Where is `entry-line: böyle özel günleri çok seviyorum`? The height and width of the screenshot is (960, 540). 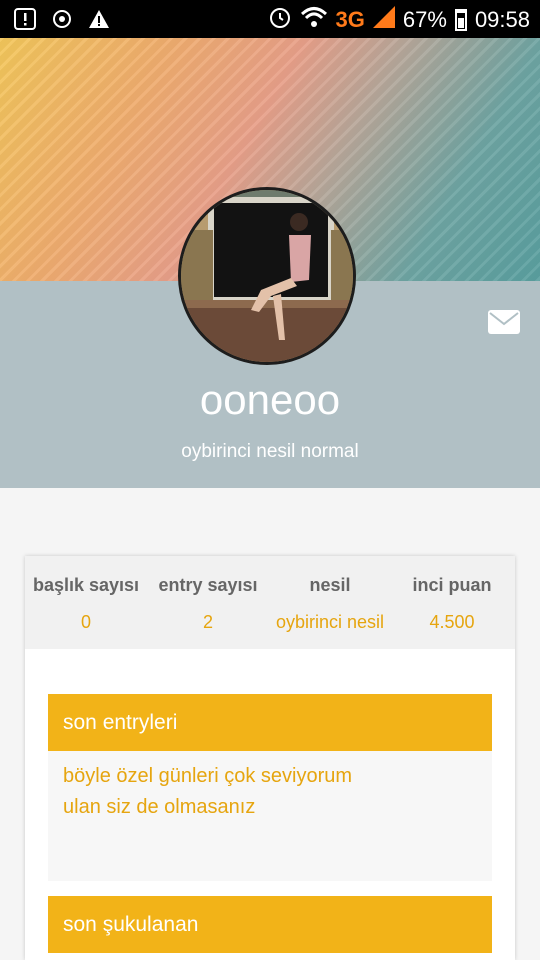 entry-line: böyle özel günleri çok seviyorum is located at coordinates (208, 776).